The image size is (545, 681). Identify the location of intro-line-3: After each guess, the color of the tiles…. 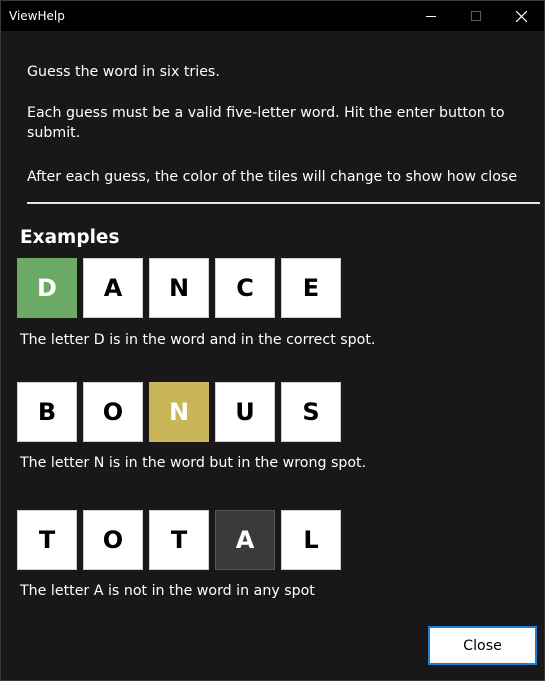
(272, 177).